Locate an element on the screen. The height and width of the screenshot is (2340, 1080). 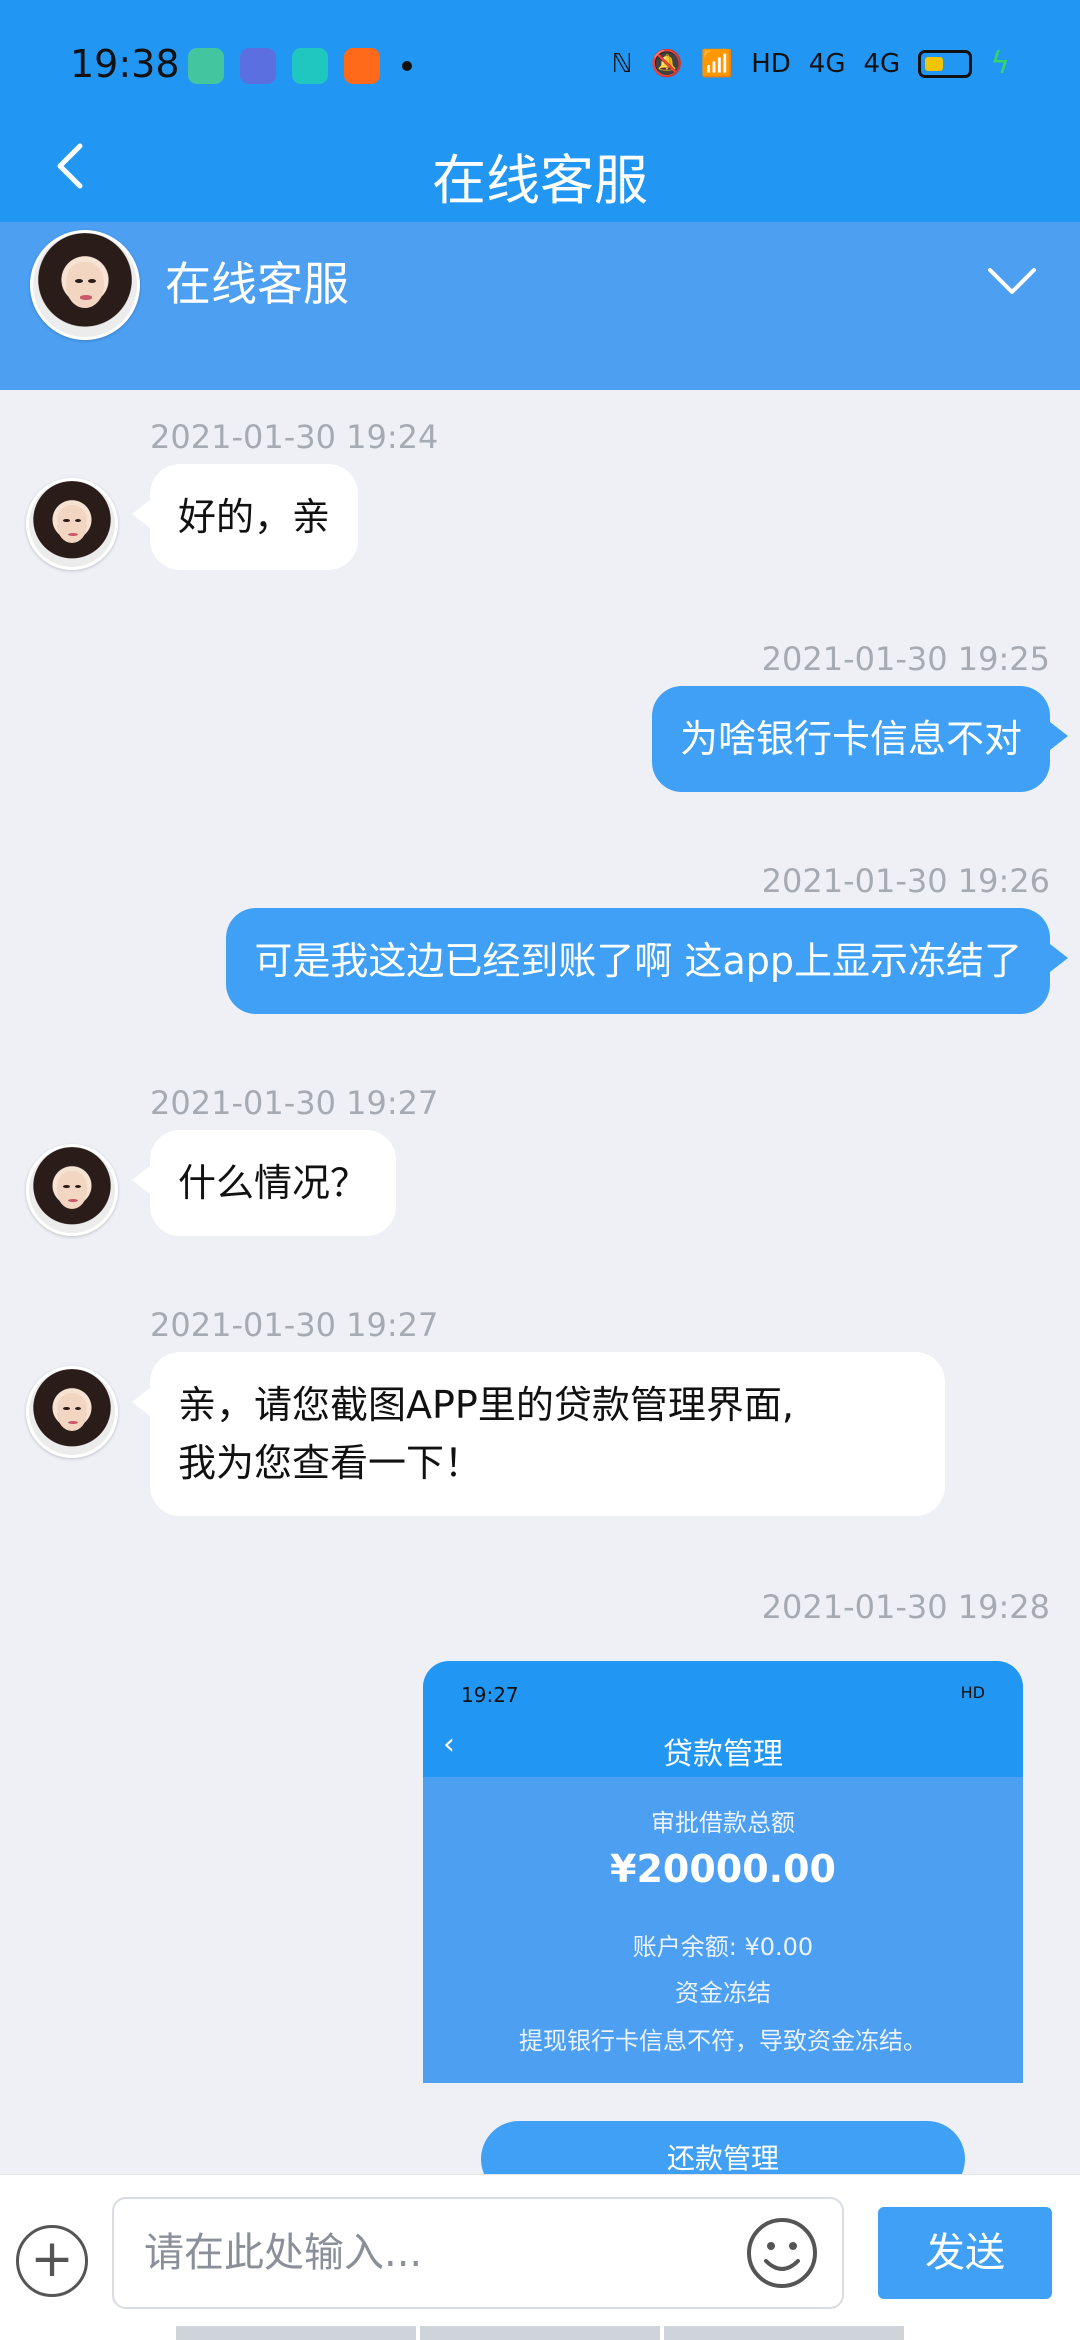
agent-name: 在线客服 is located at coordinates (257, 284).